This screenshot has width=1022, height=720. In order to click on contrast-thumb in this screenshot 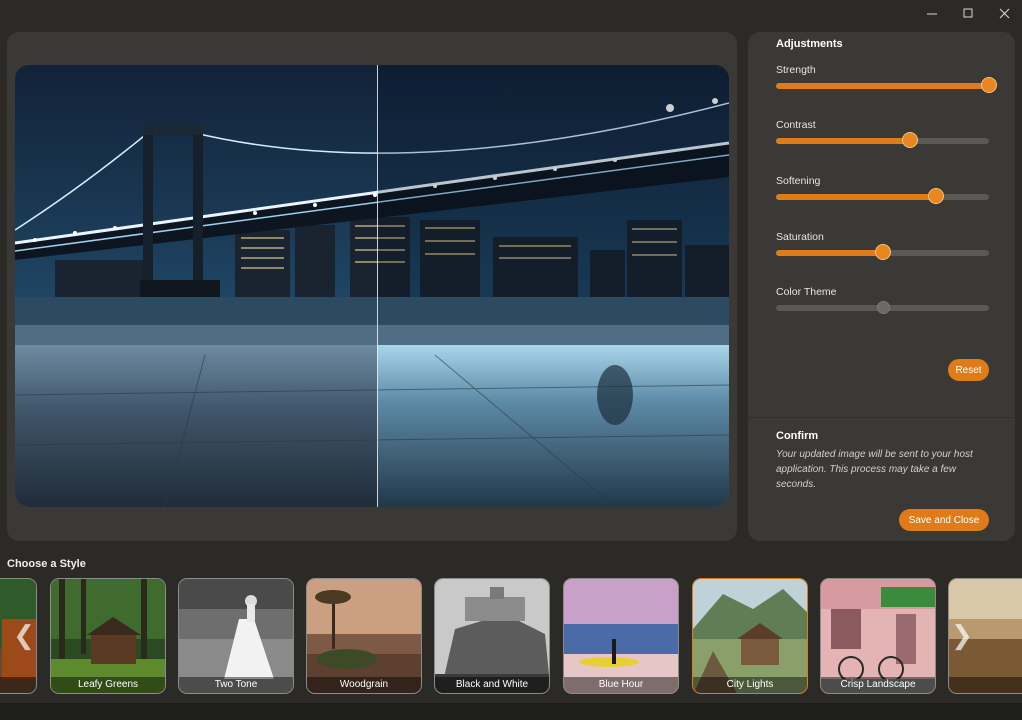, I will do `click(910, 140)`.